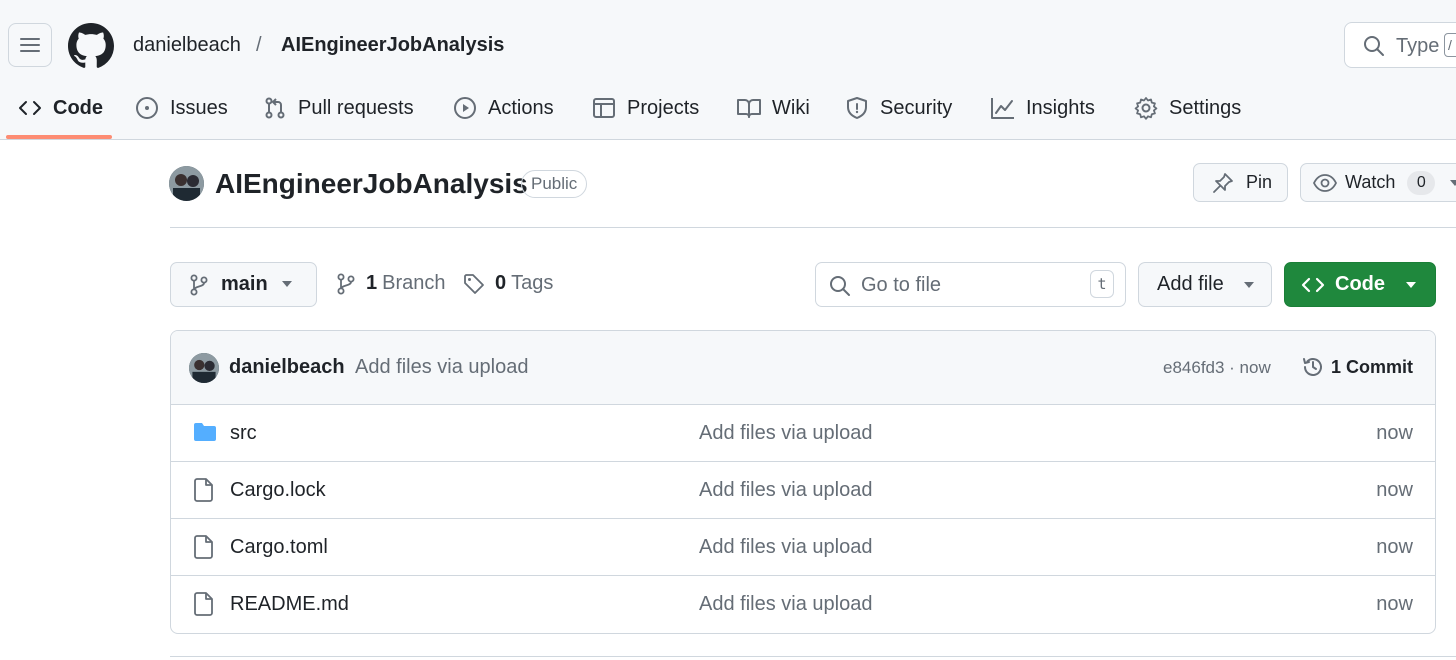  What do you see at coordinates (554, 184) in the screenshot?
I see `visibility-badge: Public` at bounding box center [554, 184].